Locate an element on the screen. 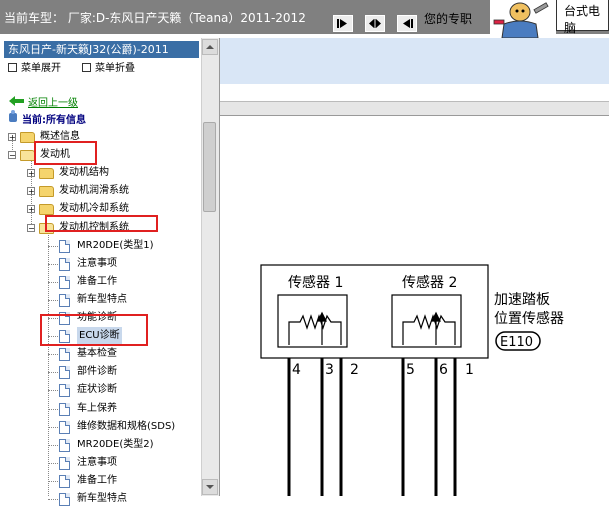 This screenshot has height=508, width=609. nav-forward-button is located at coordinates (343, 23).